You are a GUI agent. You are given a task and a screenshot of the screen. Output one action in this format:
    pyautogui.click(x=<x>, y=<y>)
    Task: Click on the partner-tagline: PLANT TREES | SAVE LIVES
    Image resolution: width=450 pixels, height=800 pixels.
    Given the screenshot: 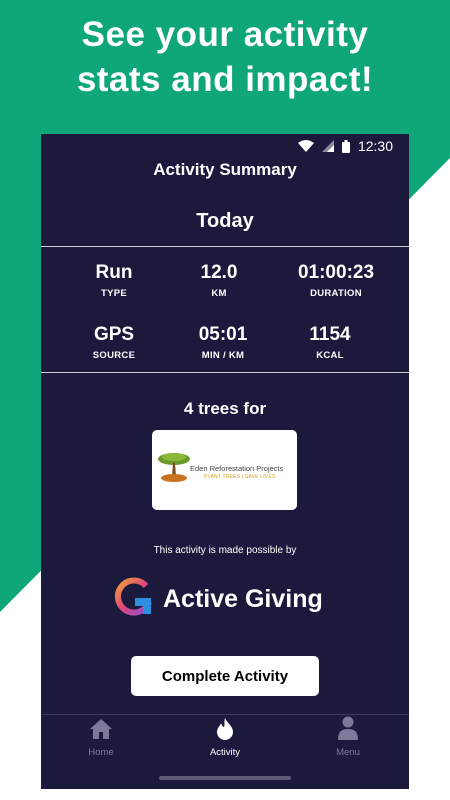 What is the action you would take?
    pyautogui.click(x=240, y=477)
    